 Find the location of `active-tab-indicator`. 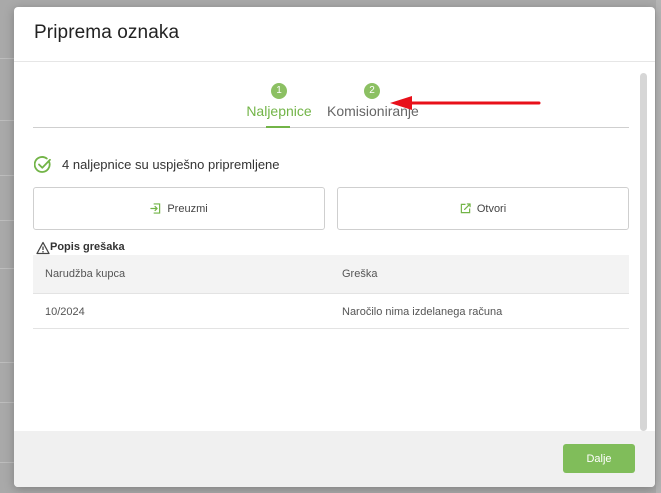

active-tab-indicator is located at coordinates (278, 127).